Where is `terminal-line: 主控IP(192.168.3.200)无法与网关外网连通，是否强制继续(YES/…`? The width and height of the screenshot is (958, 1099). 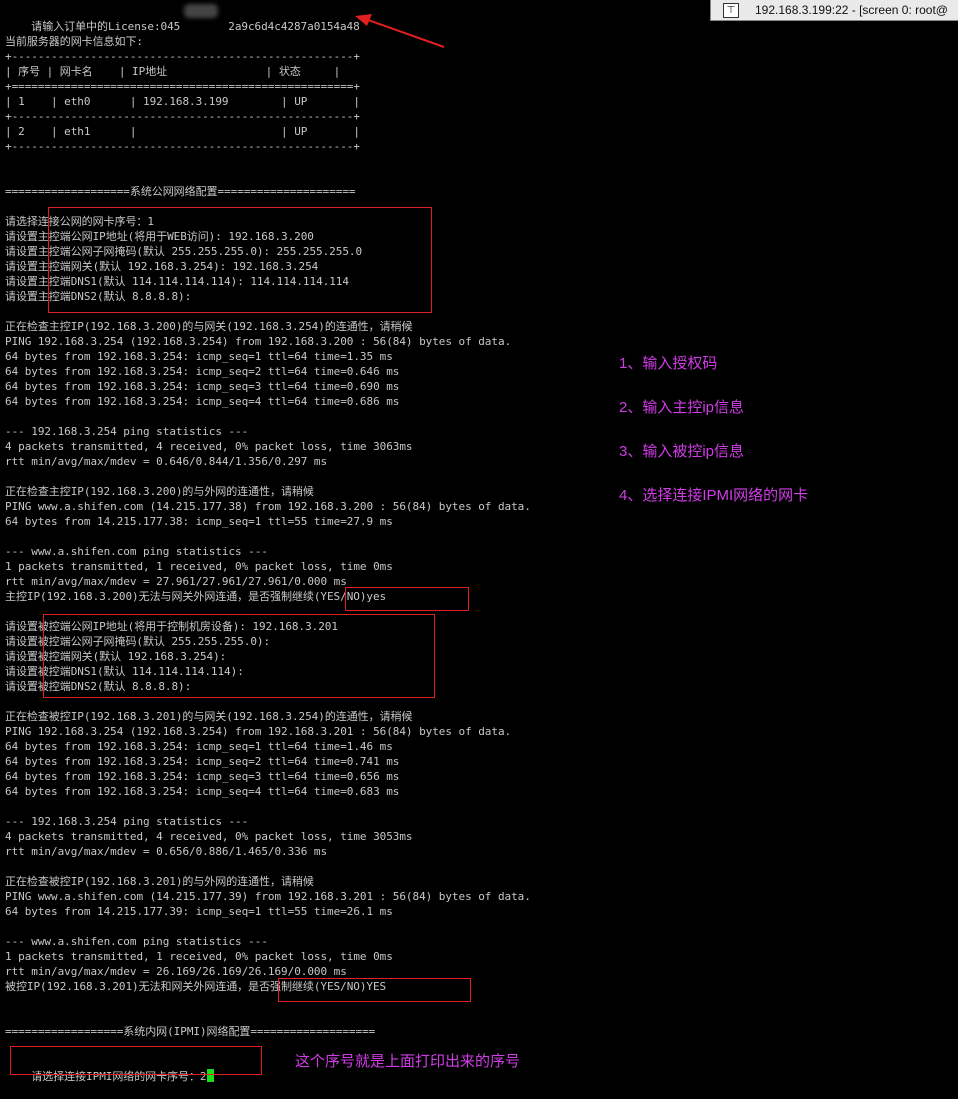 terminal-line: 主控IP(192.168.3.200)无法与网关外网连通，是否强制继续(YES/… is located at coordinates (196, 596).